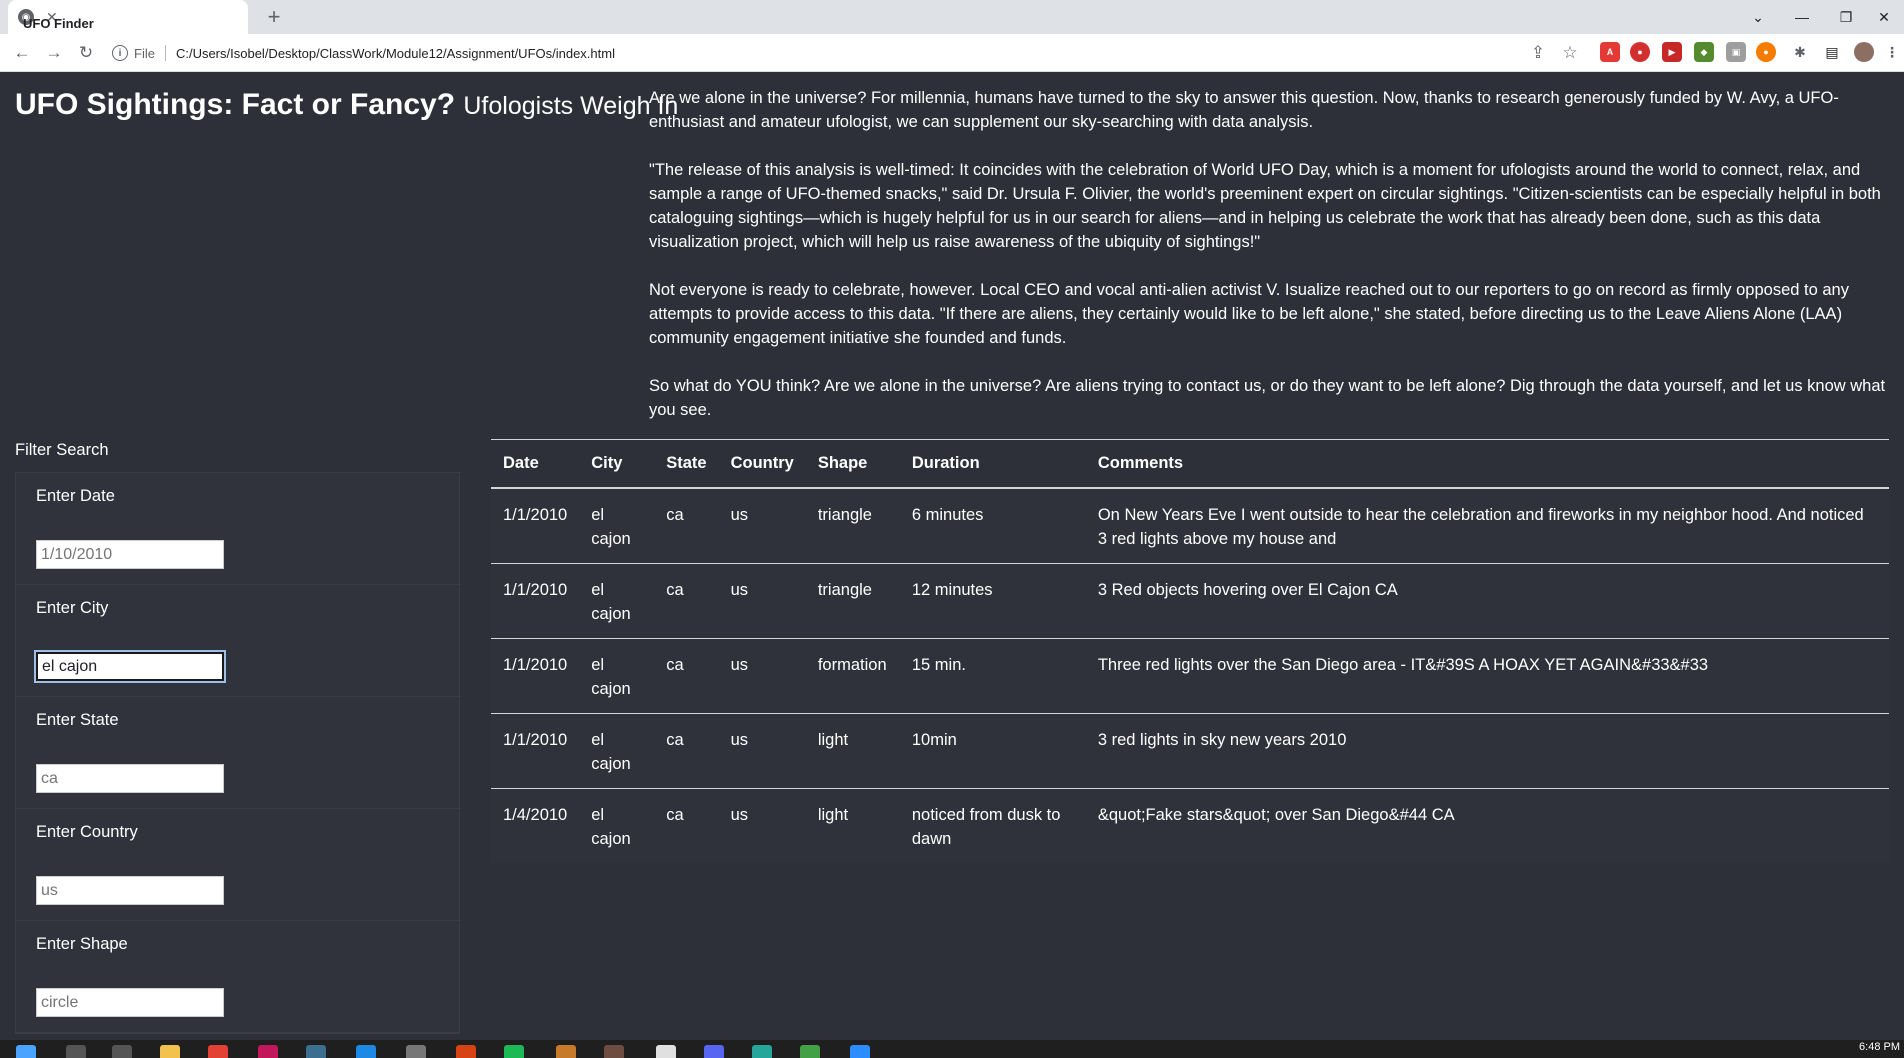 The width and height of the screenshot is (1904, 1058). Describe the element at coordinates (852, 464) in the screenshot. I see `column-header: Shape` at that location.